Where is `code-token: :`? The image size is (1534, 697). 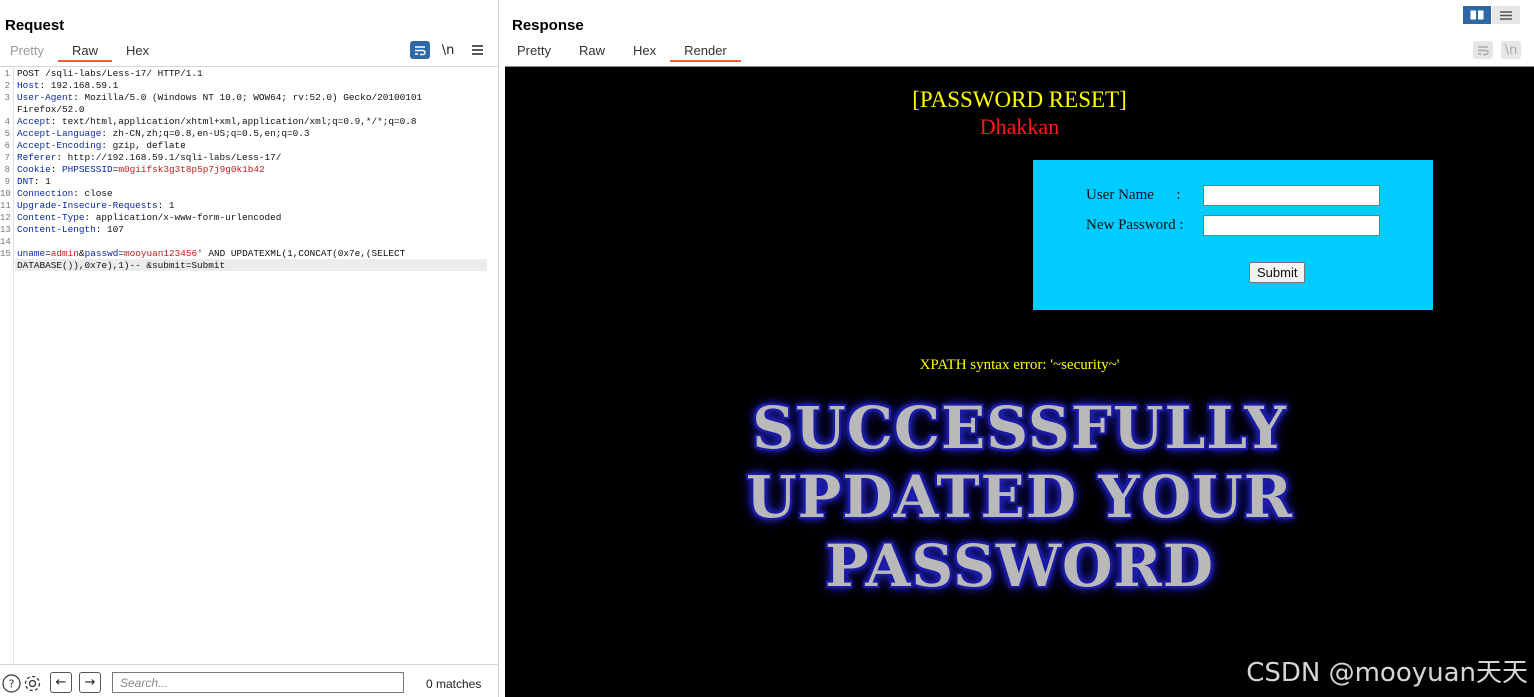
code-token: : is located at coordinates (56, 169).